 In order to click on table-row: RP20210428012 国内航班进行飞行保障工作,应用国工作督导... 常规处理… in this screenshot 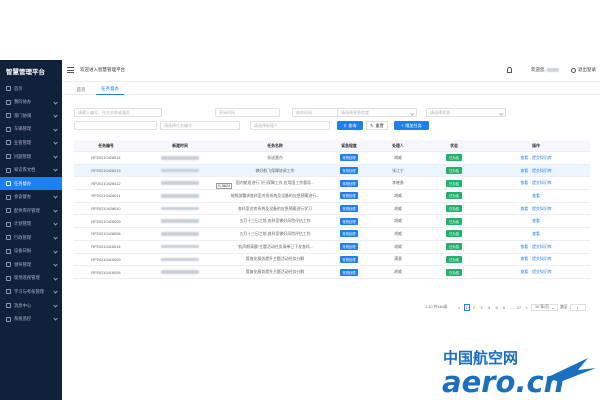, I will do `click(332, 184)`.